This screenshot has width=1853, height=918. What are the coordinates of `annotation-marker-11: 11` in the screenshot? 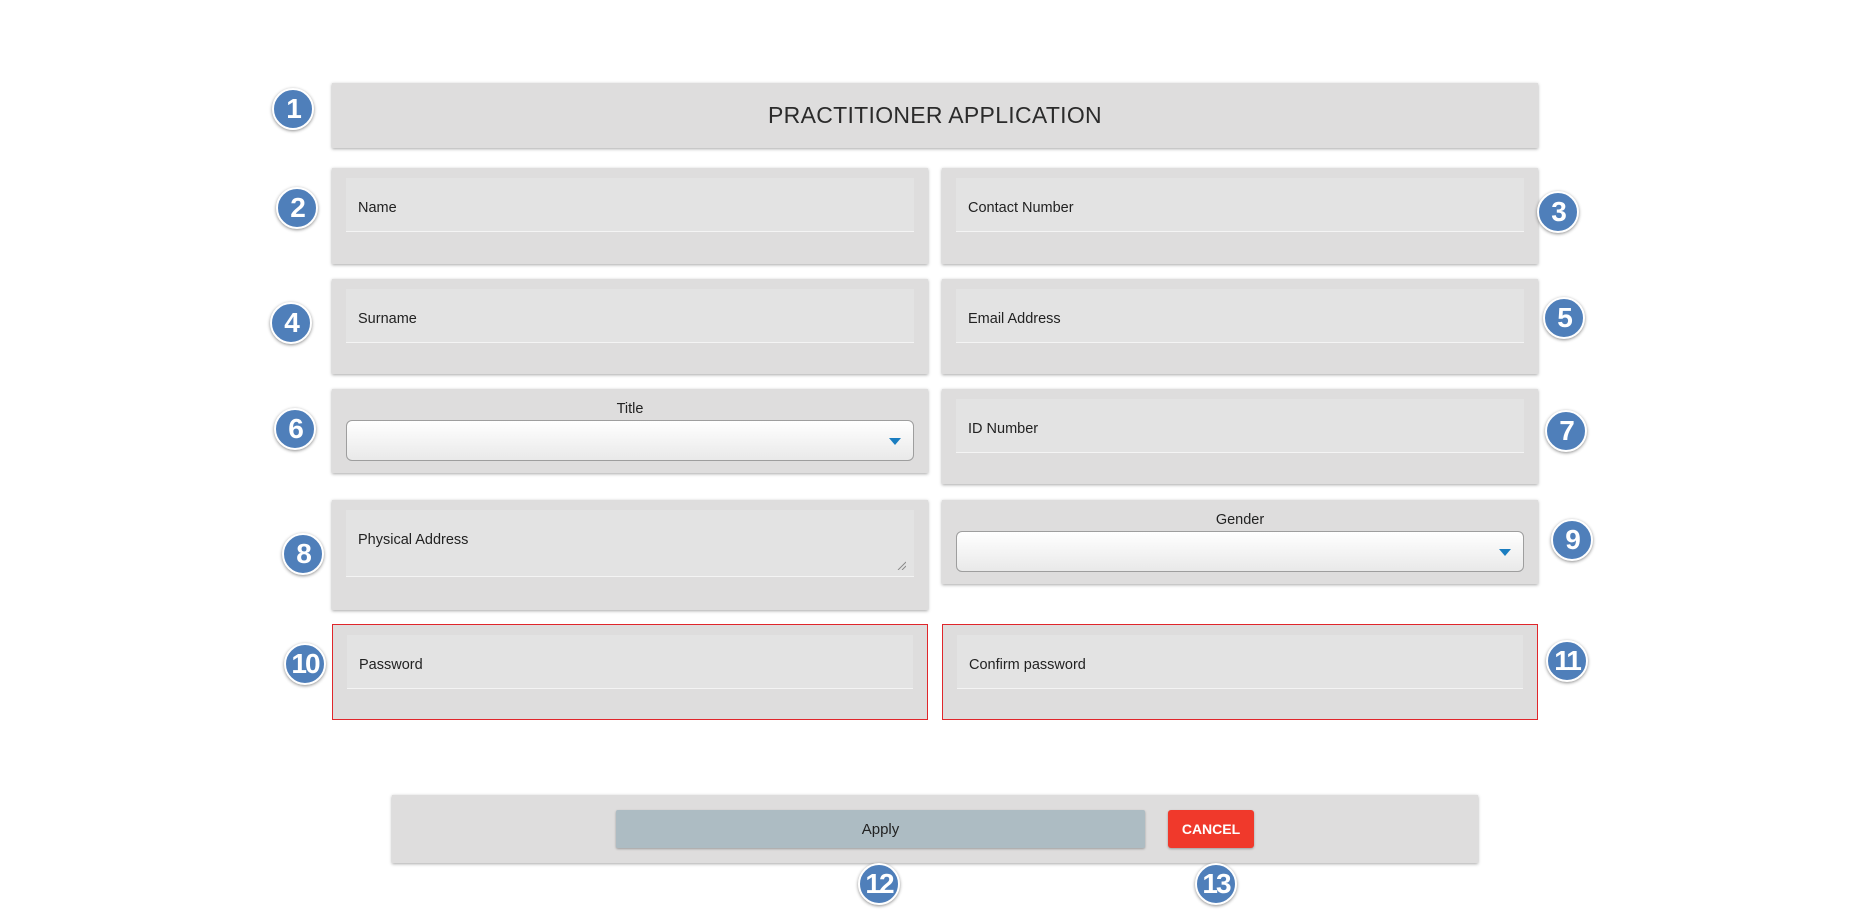 It's located at (1567, 661).